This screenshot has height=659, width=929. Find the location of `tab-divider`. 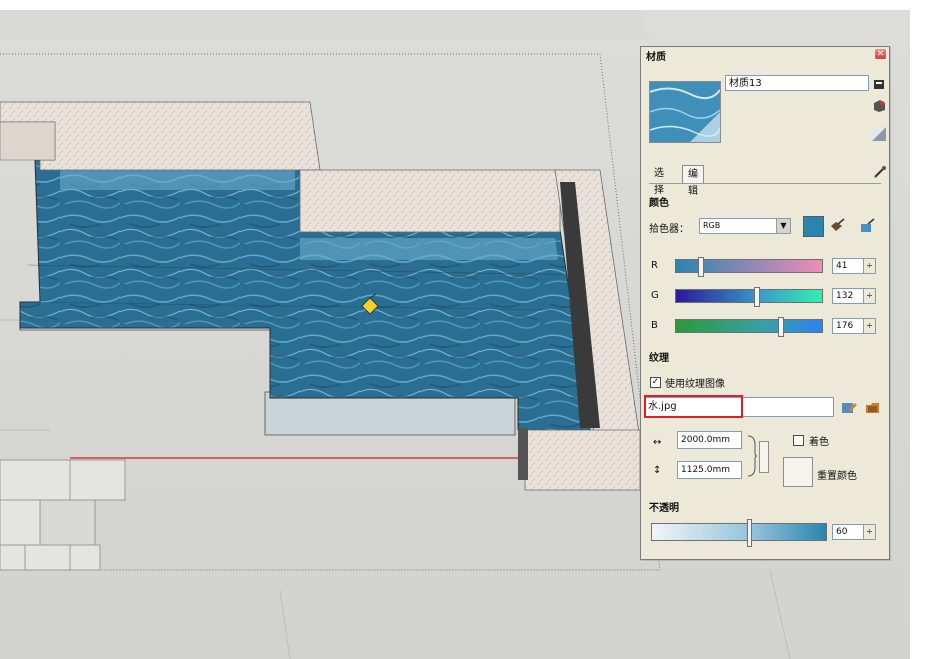

tab-divider is located at coordinates (765, 183).